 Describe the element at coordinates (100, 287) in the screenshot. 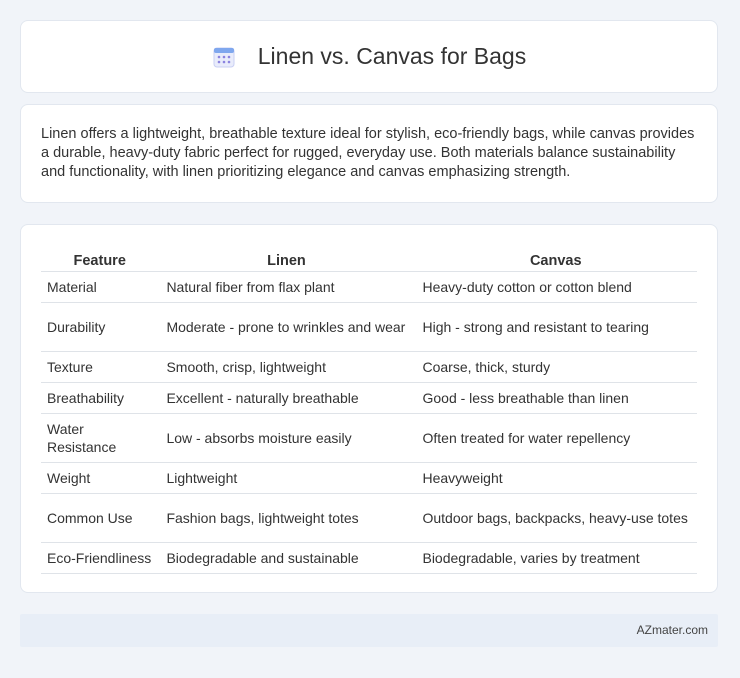

I see `row-feature: Material` at that location.